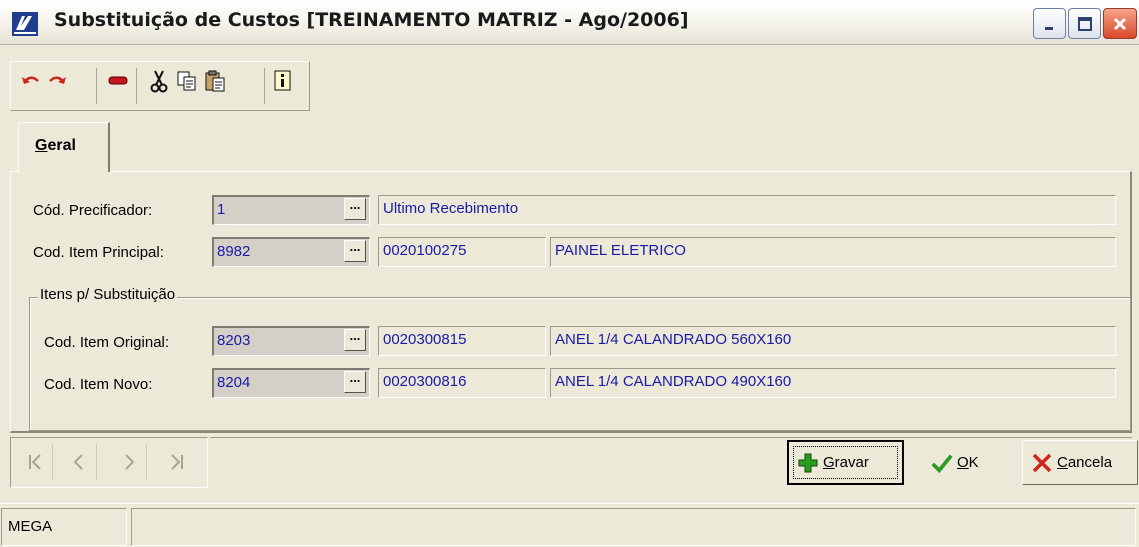  I want to click on prev-record-icon, so click(78, 462).